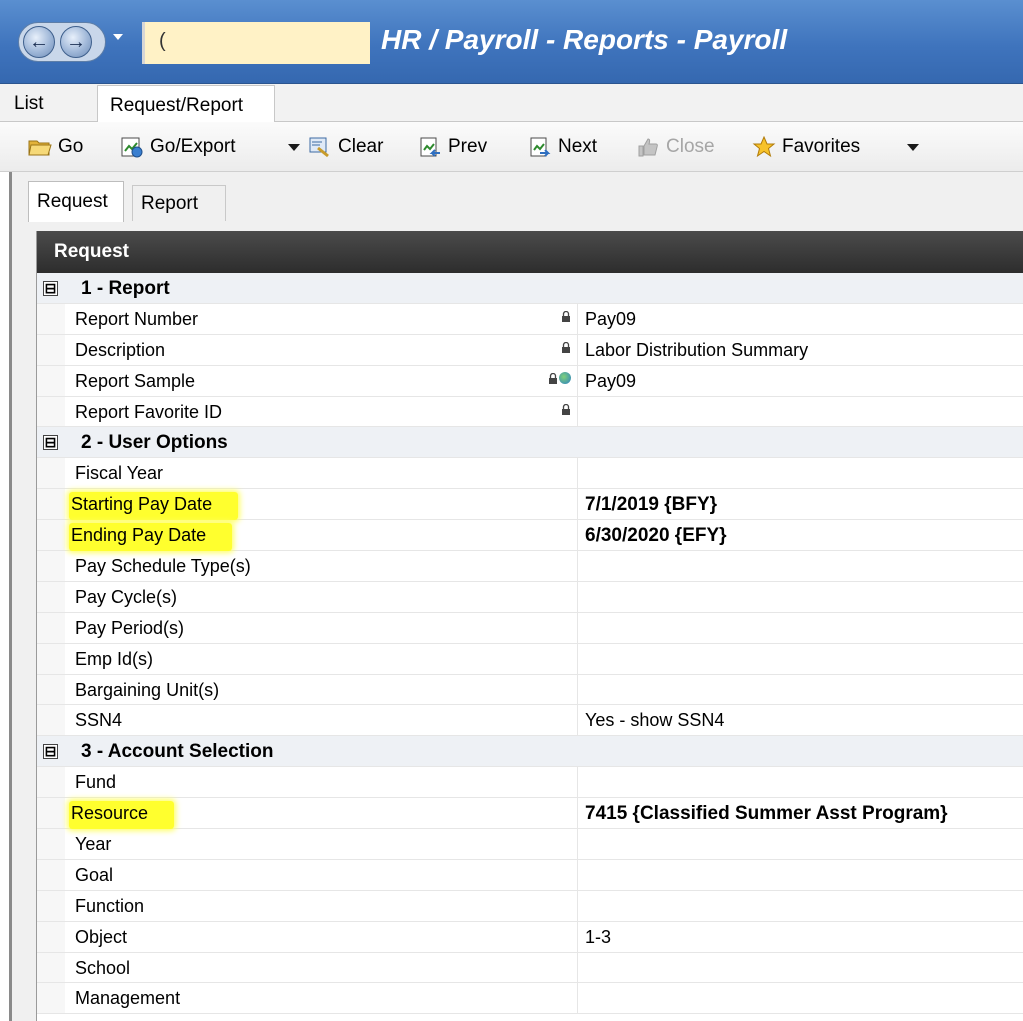  What do you see at coordinates (149, 411) in the screenshot?
I see `property-label: Report Favorite ID` at bounding box center [149, 411].